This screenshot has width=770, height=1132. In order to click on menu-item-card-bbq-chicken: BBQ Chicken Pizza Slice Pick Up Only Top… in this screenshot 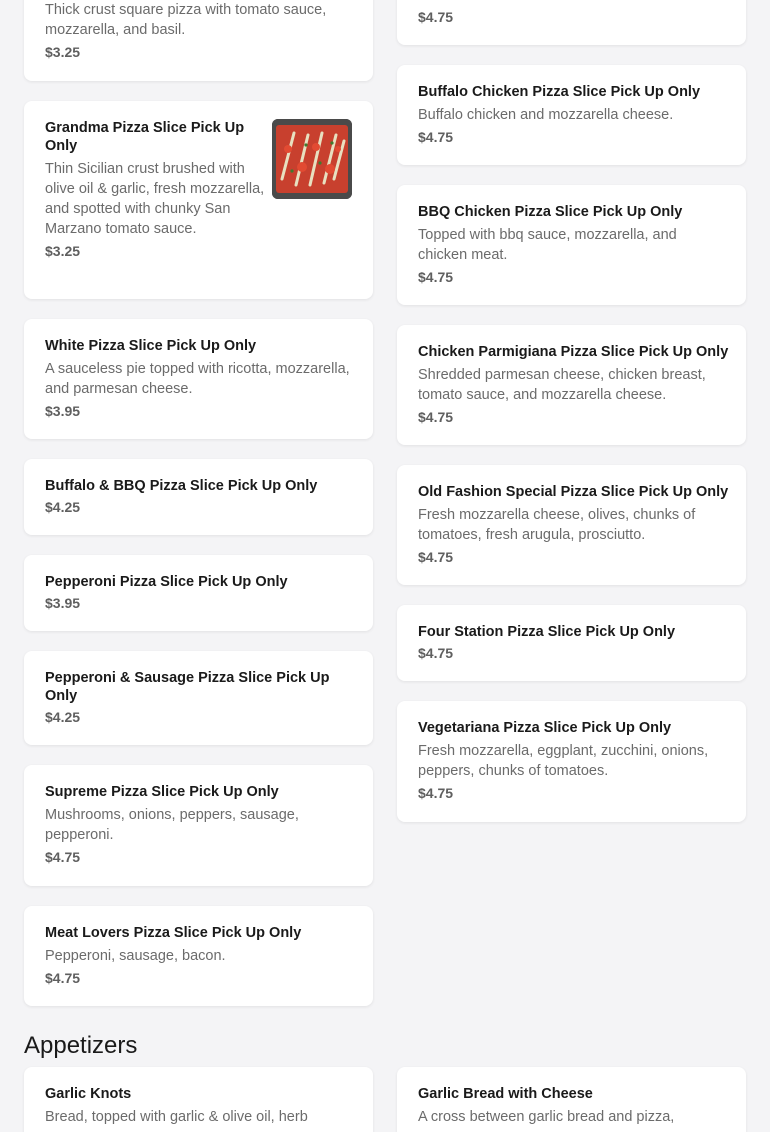, I will do `click(571, 245)`.